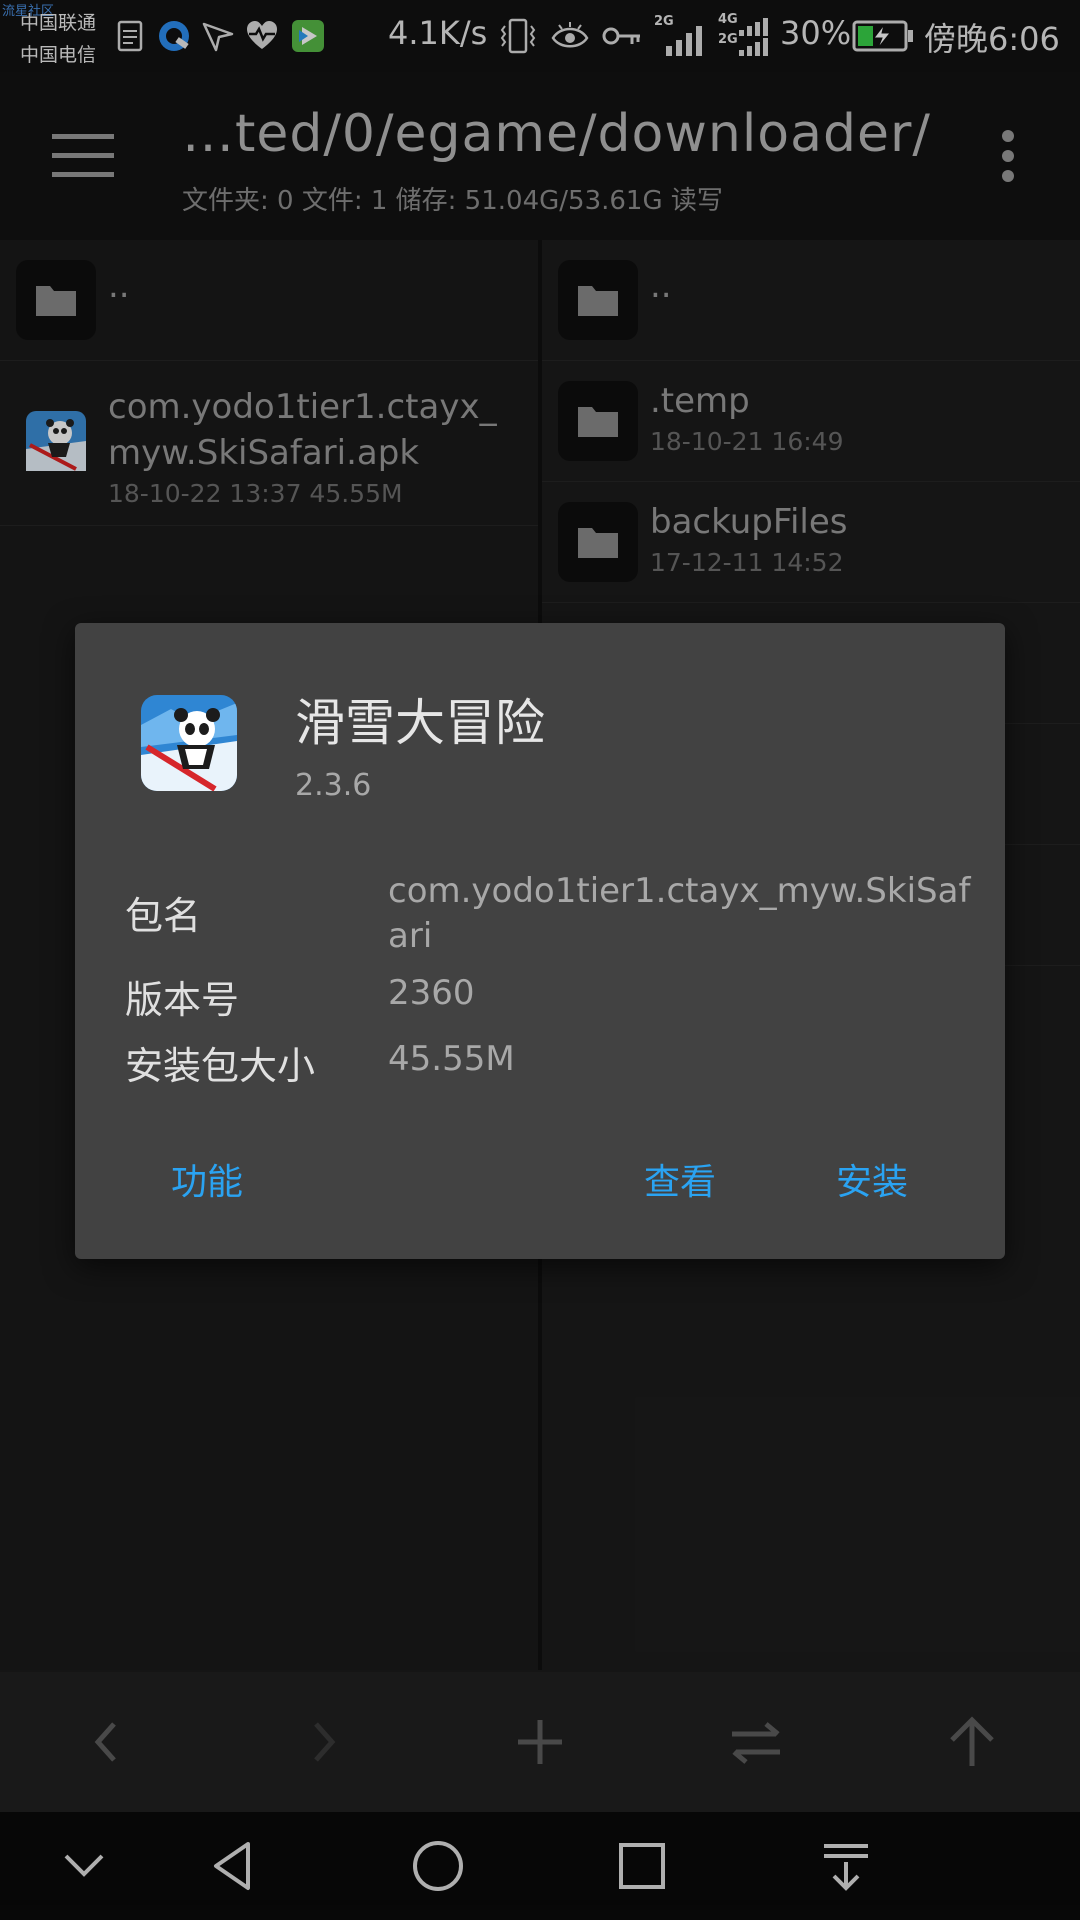  I want to click on version-code-value: 2360, so click(431, 993).